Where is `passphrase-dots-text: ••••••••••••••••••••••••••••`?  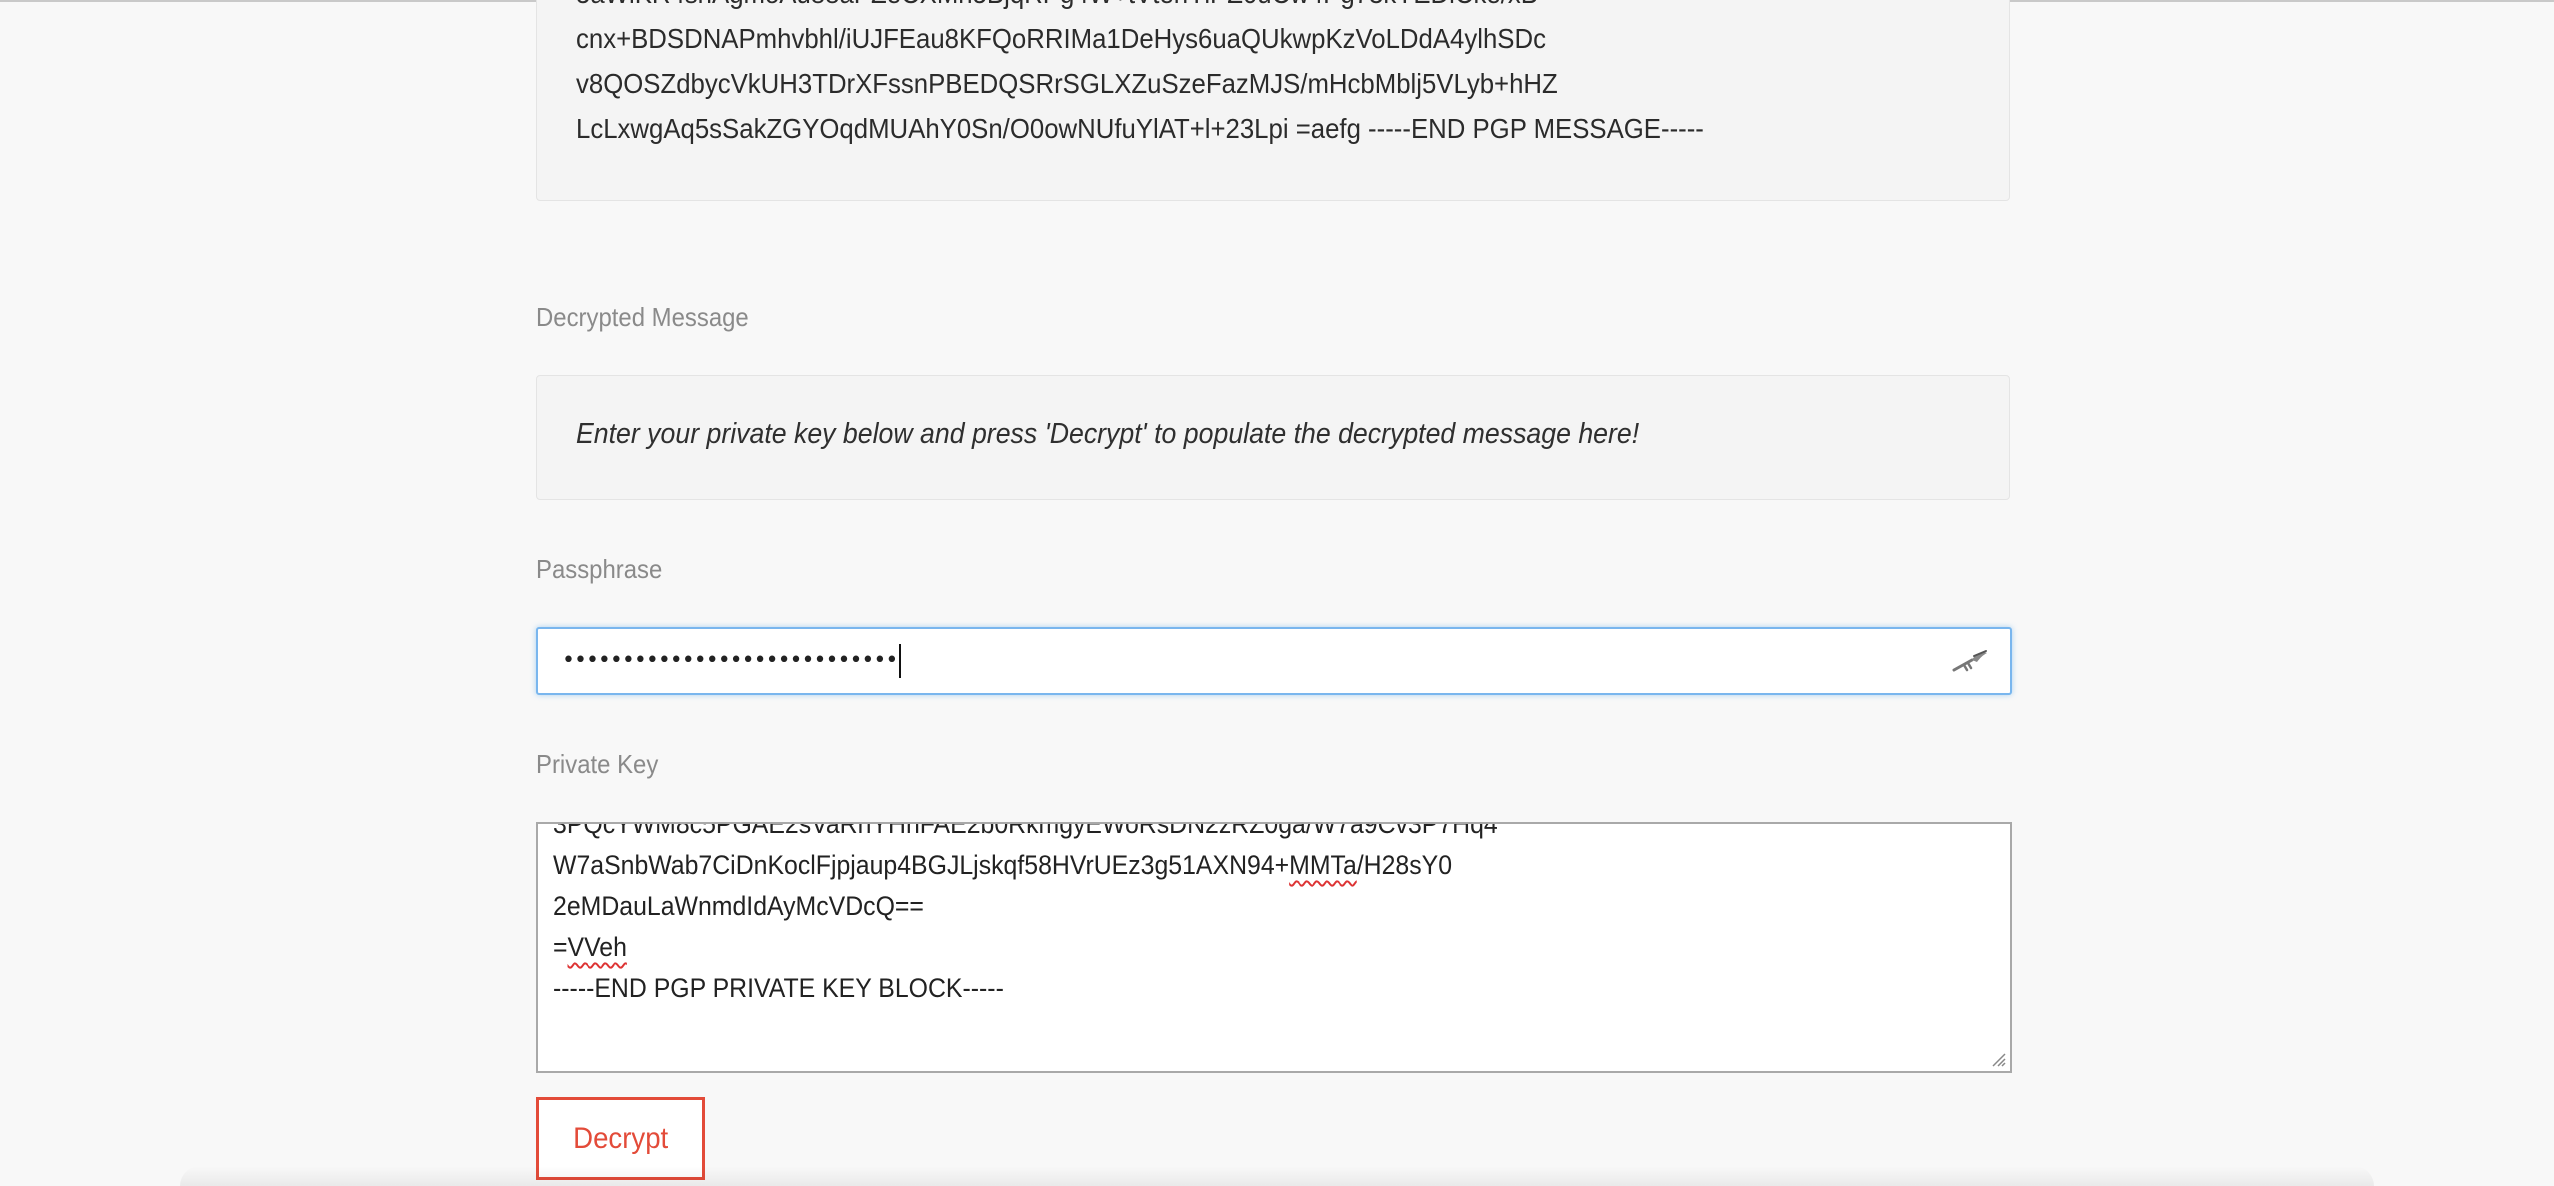 passphrase-dots-text: •••••••••••••••••••••••••••• is located at coordinates (730, 660).